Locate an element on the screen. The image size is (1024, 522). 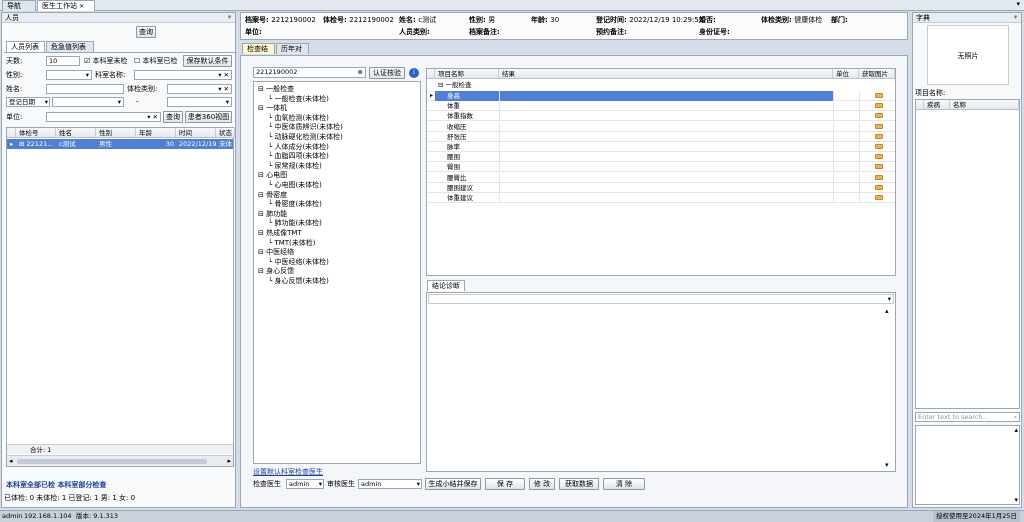
tree-group: ⊟ 肺功能 is located at coordinates (272, 214).